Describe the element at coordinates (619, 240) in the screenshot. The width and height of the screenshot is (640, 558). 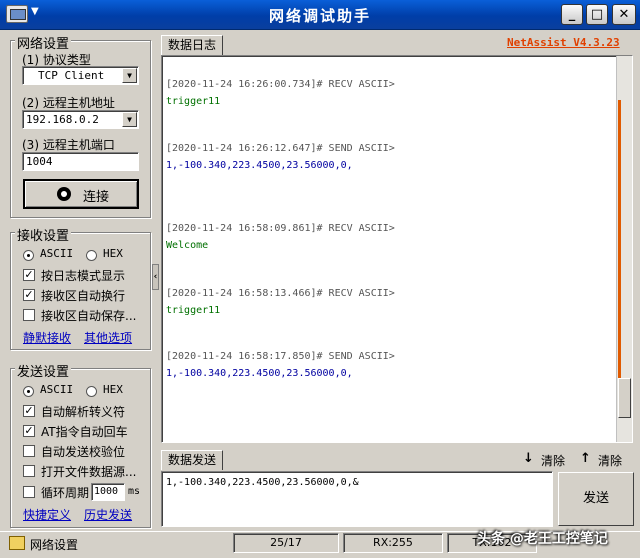
I see `scroll-accent` at that location.